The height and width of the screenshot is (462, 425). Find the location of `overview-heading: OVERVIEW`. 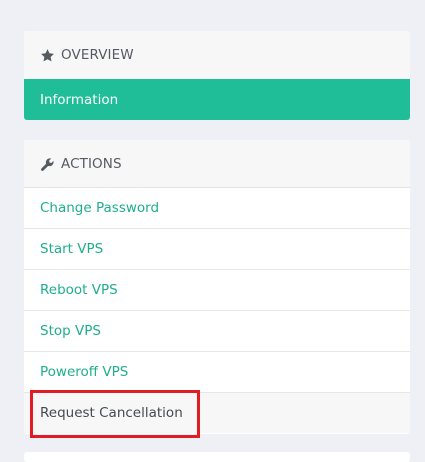

overview-heading: OVERVIEW is located at coordinates (217, 55).